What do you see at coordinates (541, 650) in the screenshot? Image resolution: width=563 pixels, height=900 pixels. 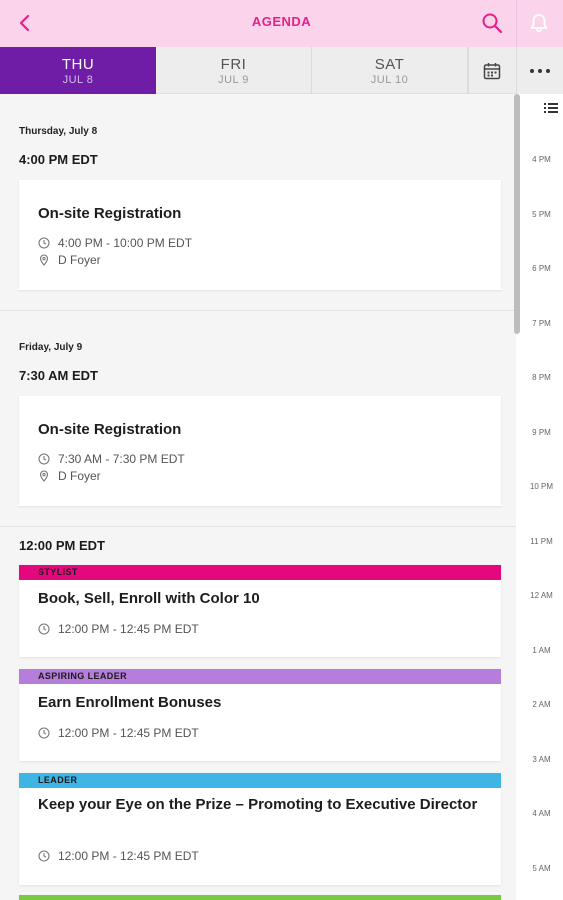 I see `timeline-hour-label: 1 AM` at bounding box center [541, 650].